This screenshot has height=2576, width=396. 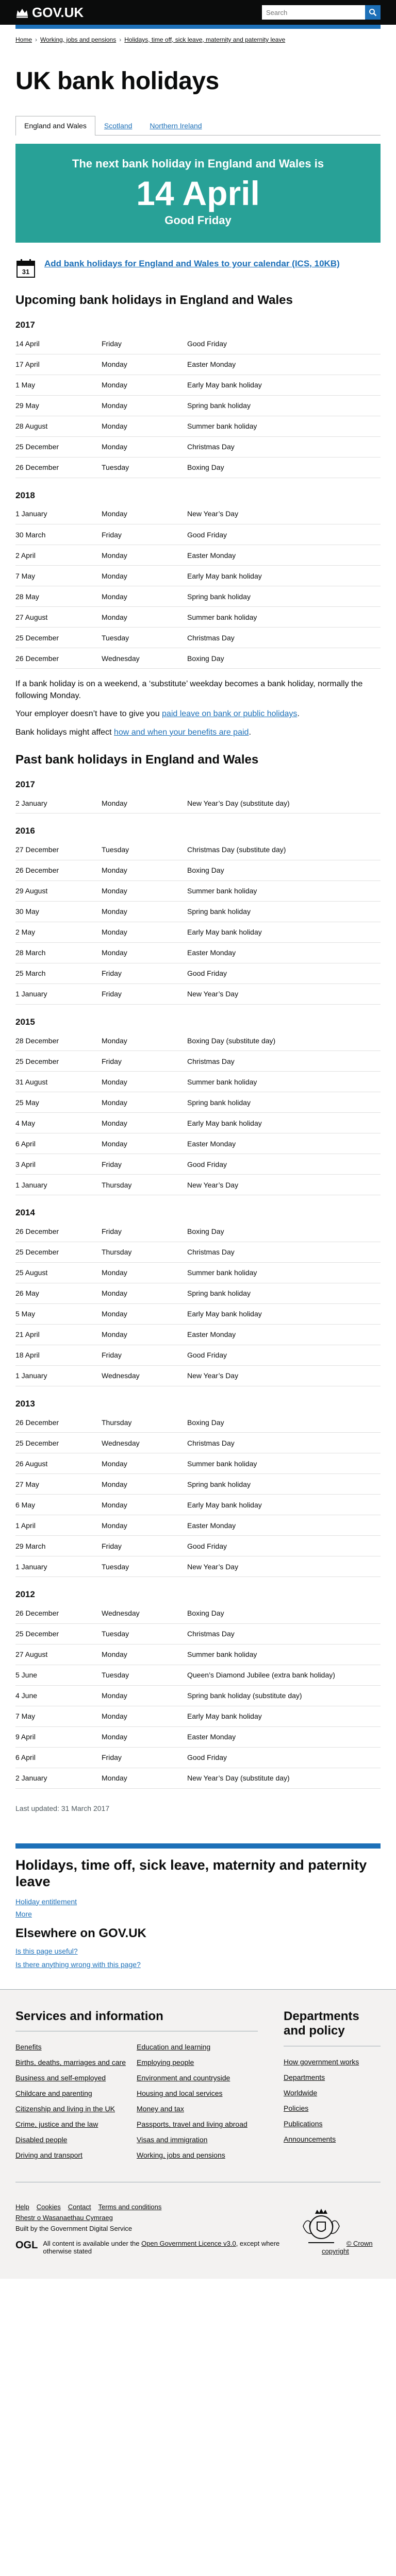 I want to click on tab-scotland: Scotland, so click(x=118, y=125).